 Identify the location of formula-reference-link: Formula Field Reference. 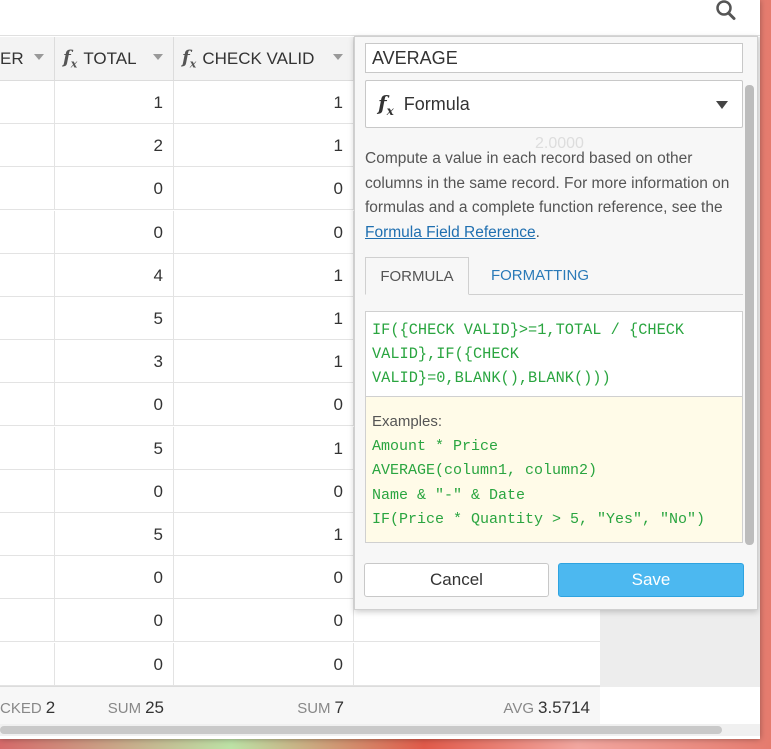
(450, 232).